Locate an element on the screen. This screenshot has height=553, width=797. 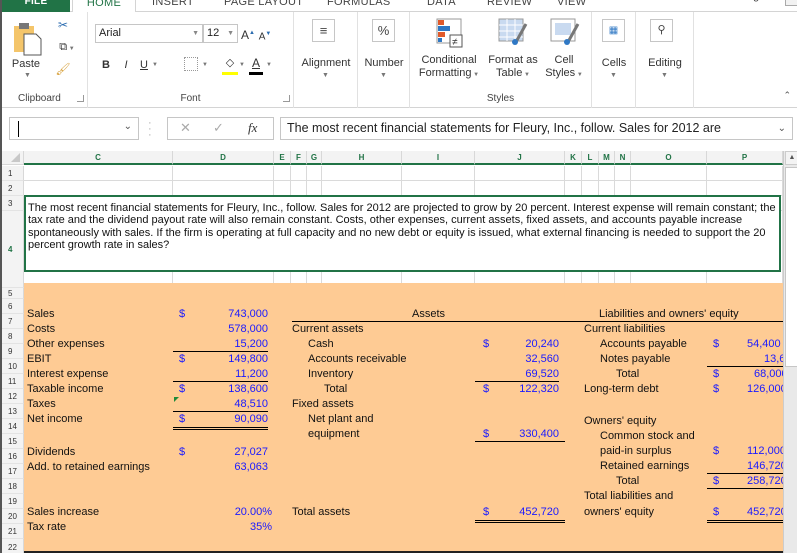
scrollbar-thumb is located at coordinates (791, 267).